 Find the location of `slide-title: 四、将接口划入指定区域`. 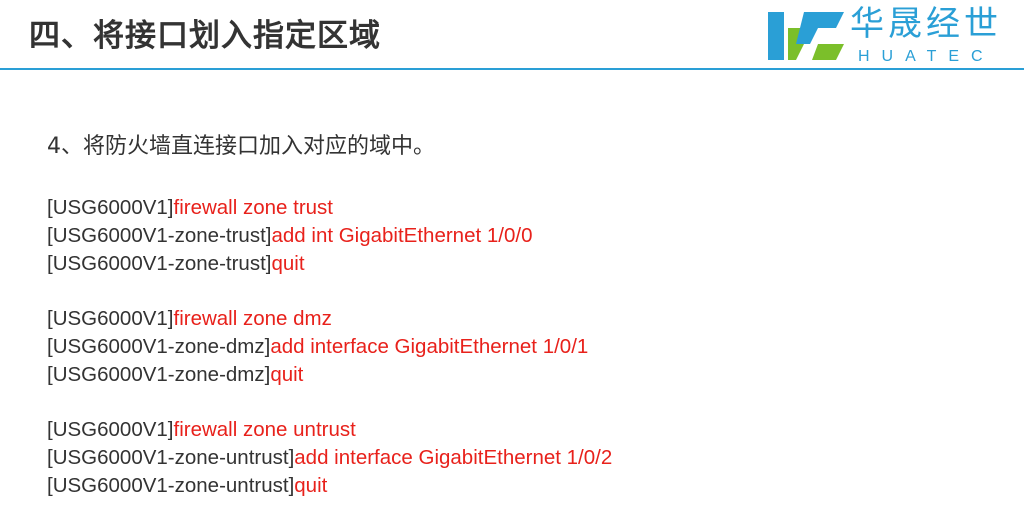

slide-title: 四、将接口划入指定区域 is located at coordinates (205, 36).